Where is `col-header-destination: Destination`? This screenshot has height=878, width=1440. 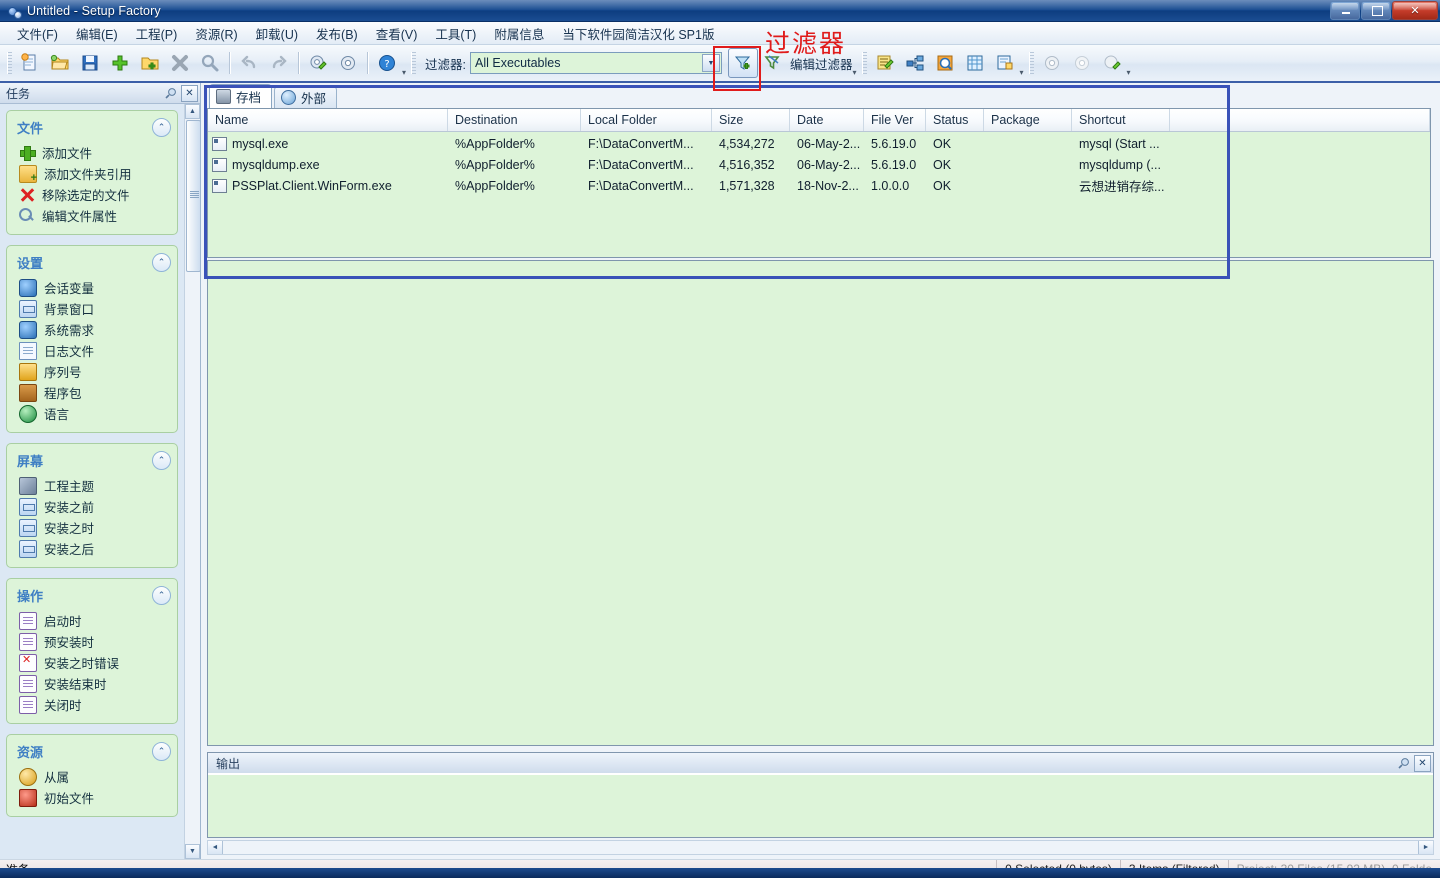 col-header-destination: Destination is located at coordinates (514, 120).